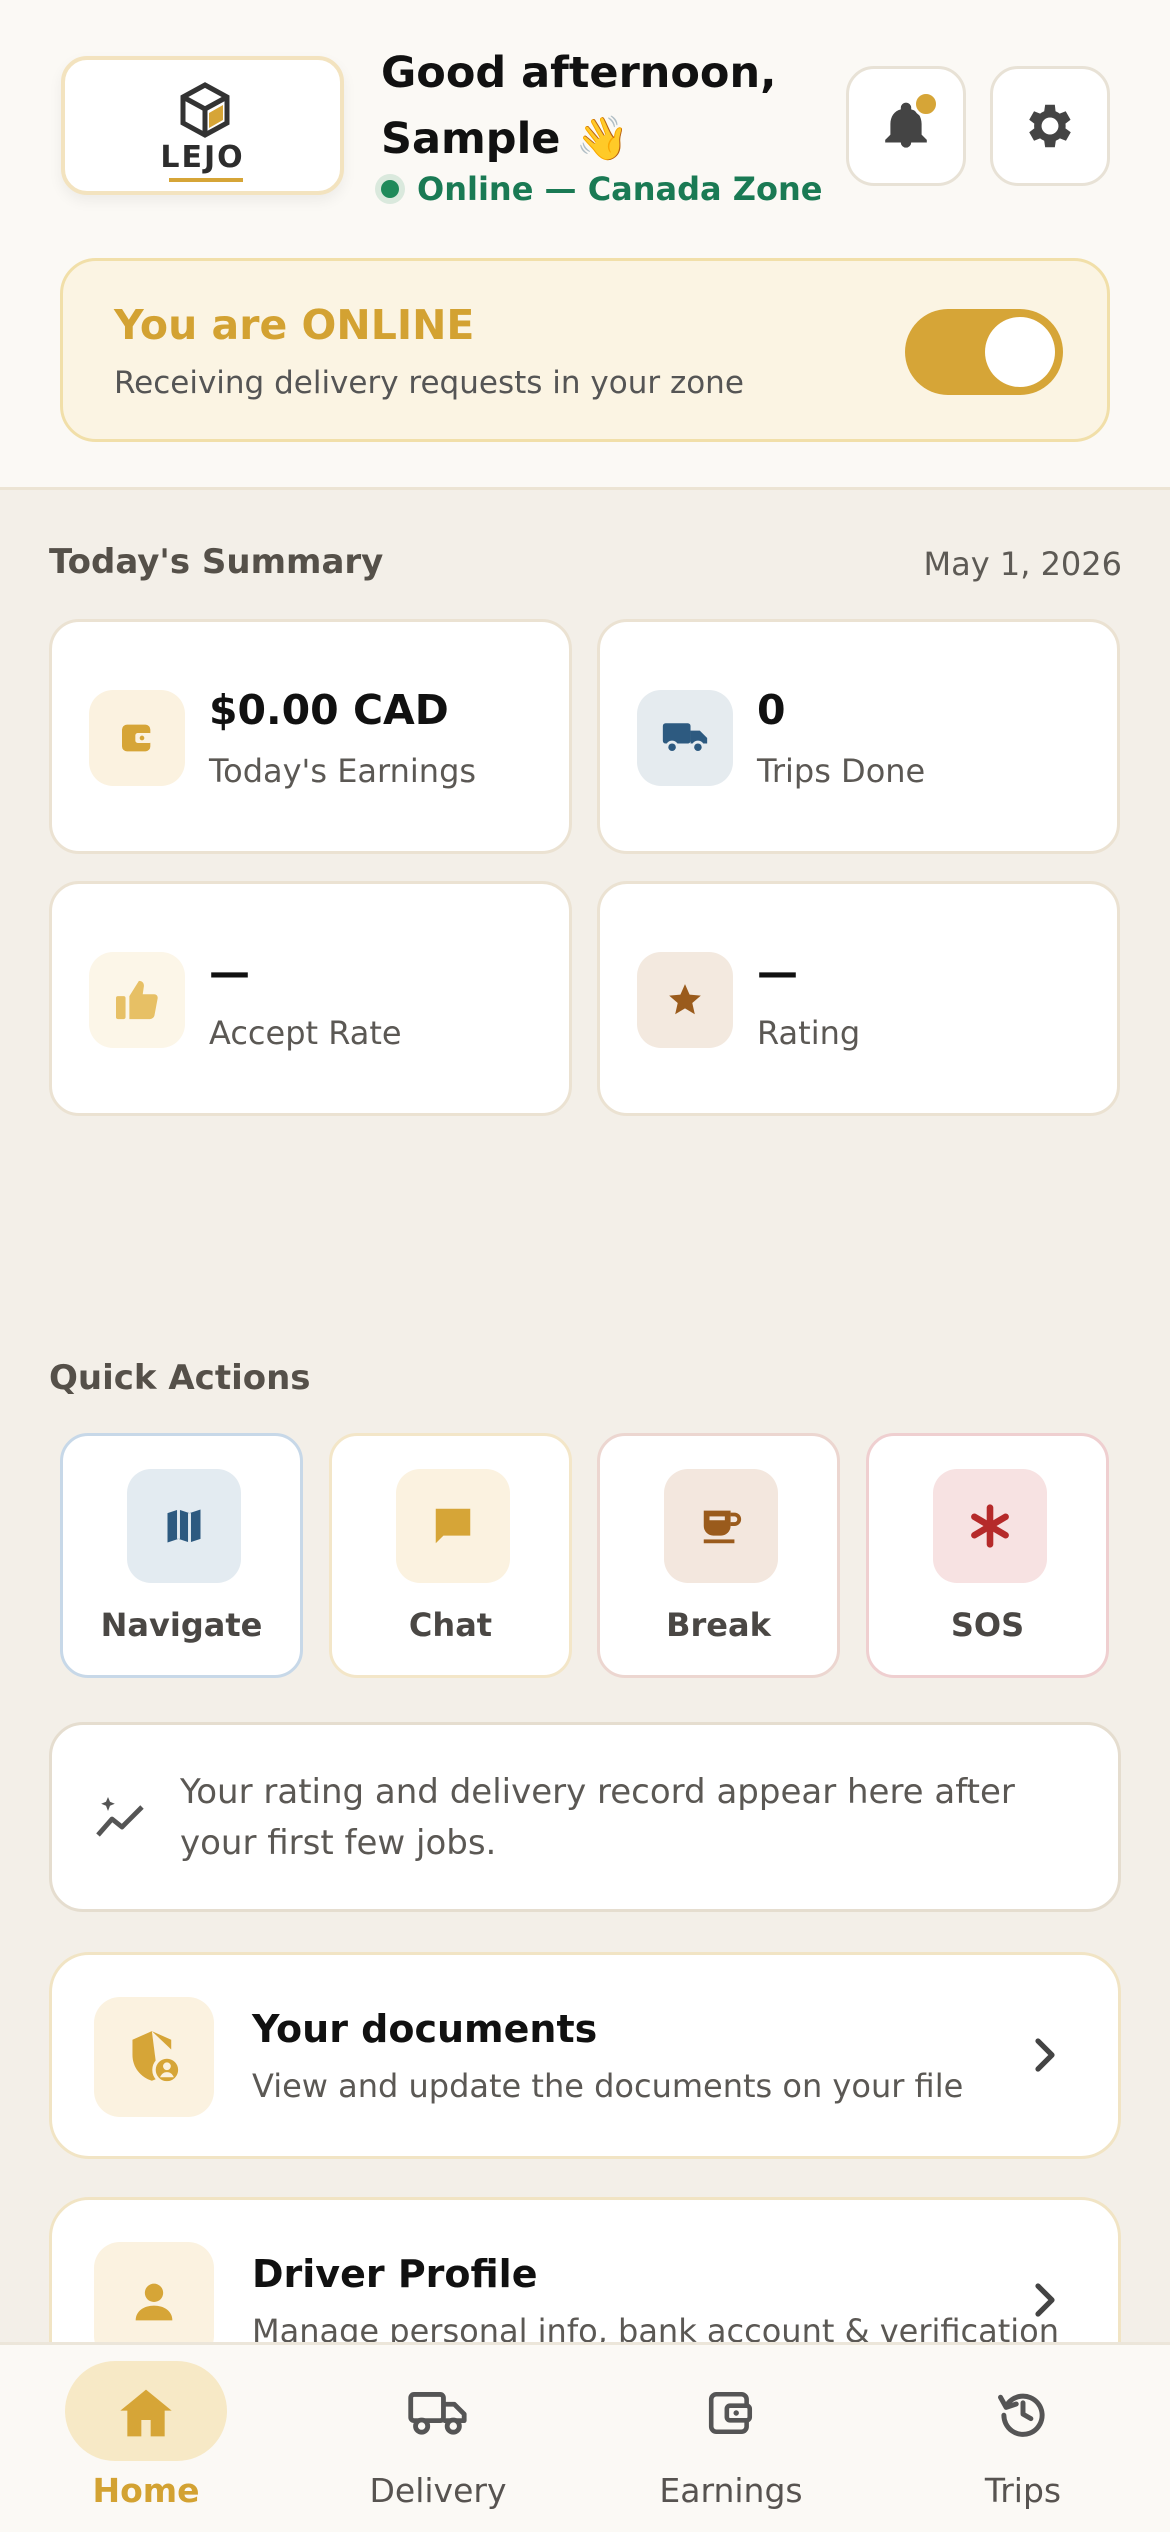 This screenshot has width=1170, height=2532. I want to click on logo-badge: LEJO, so click(202, 125).